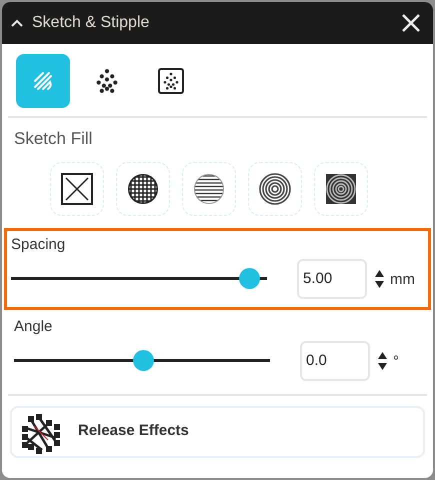 This screenshot has height=480, width=435. What do you see at coordinates (335, 360) in the screenshot?
I see `number-field: 0.0` at bounding box center [335, 360].